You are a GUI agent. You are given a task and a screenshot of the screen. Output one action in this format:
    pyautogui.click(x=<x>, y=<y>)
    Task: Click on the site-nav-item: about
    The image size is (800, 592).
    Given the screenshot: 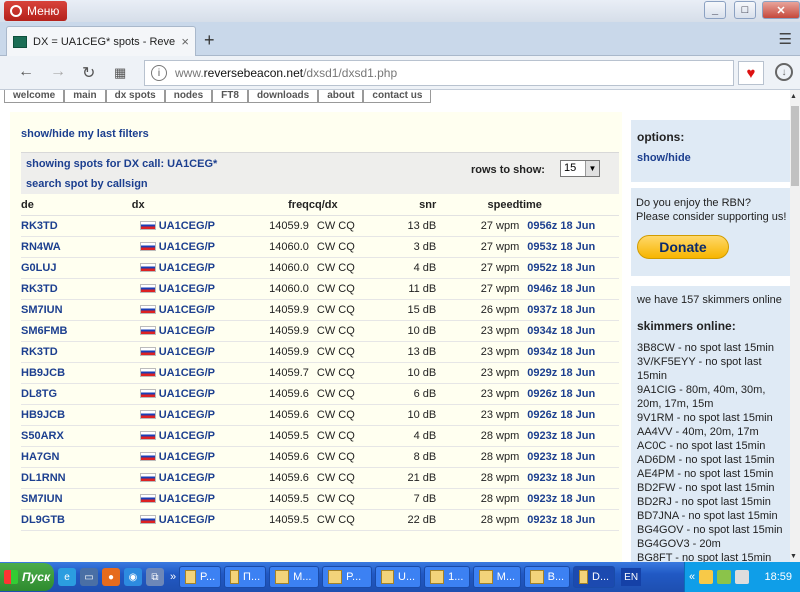 What is the action you would take?
    pyautogui.click(x=341, y=96)
    